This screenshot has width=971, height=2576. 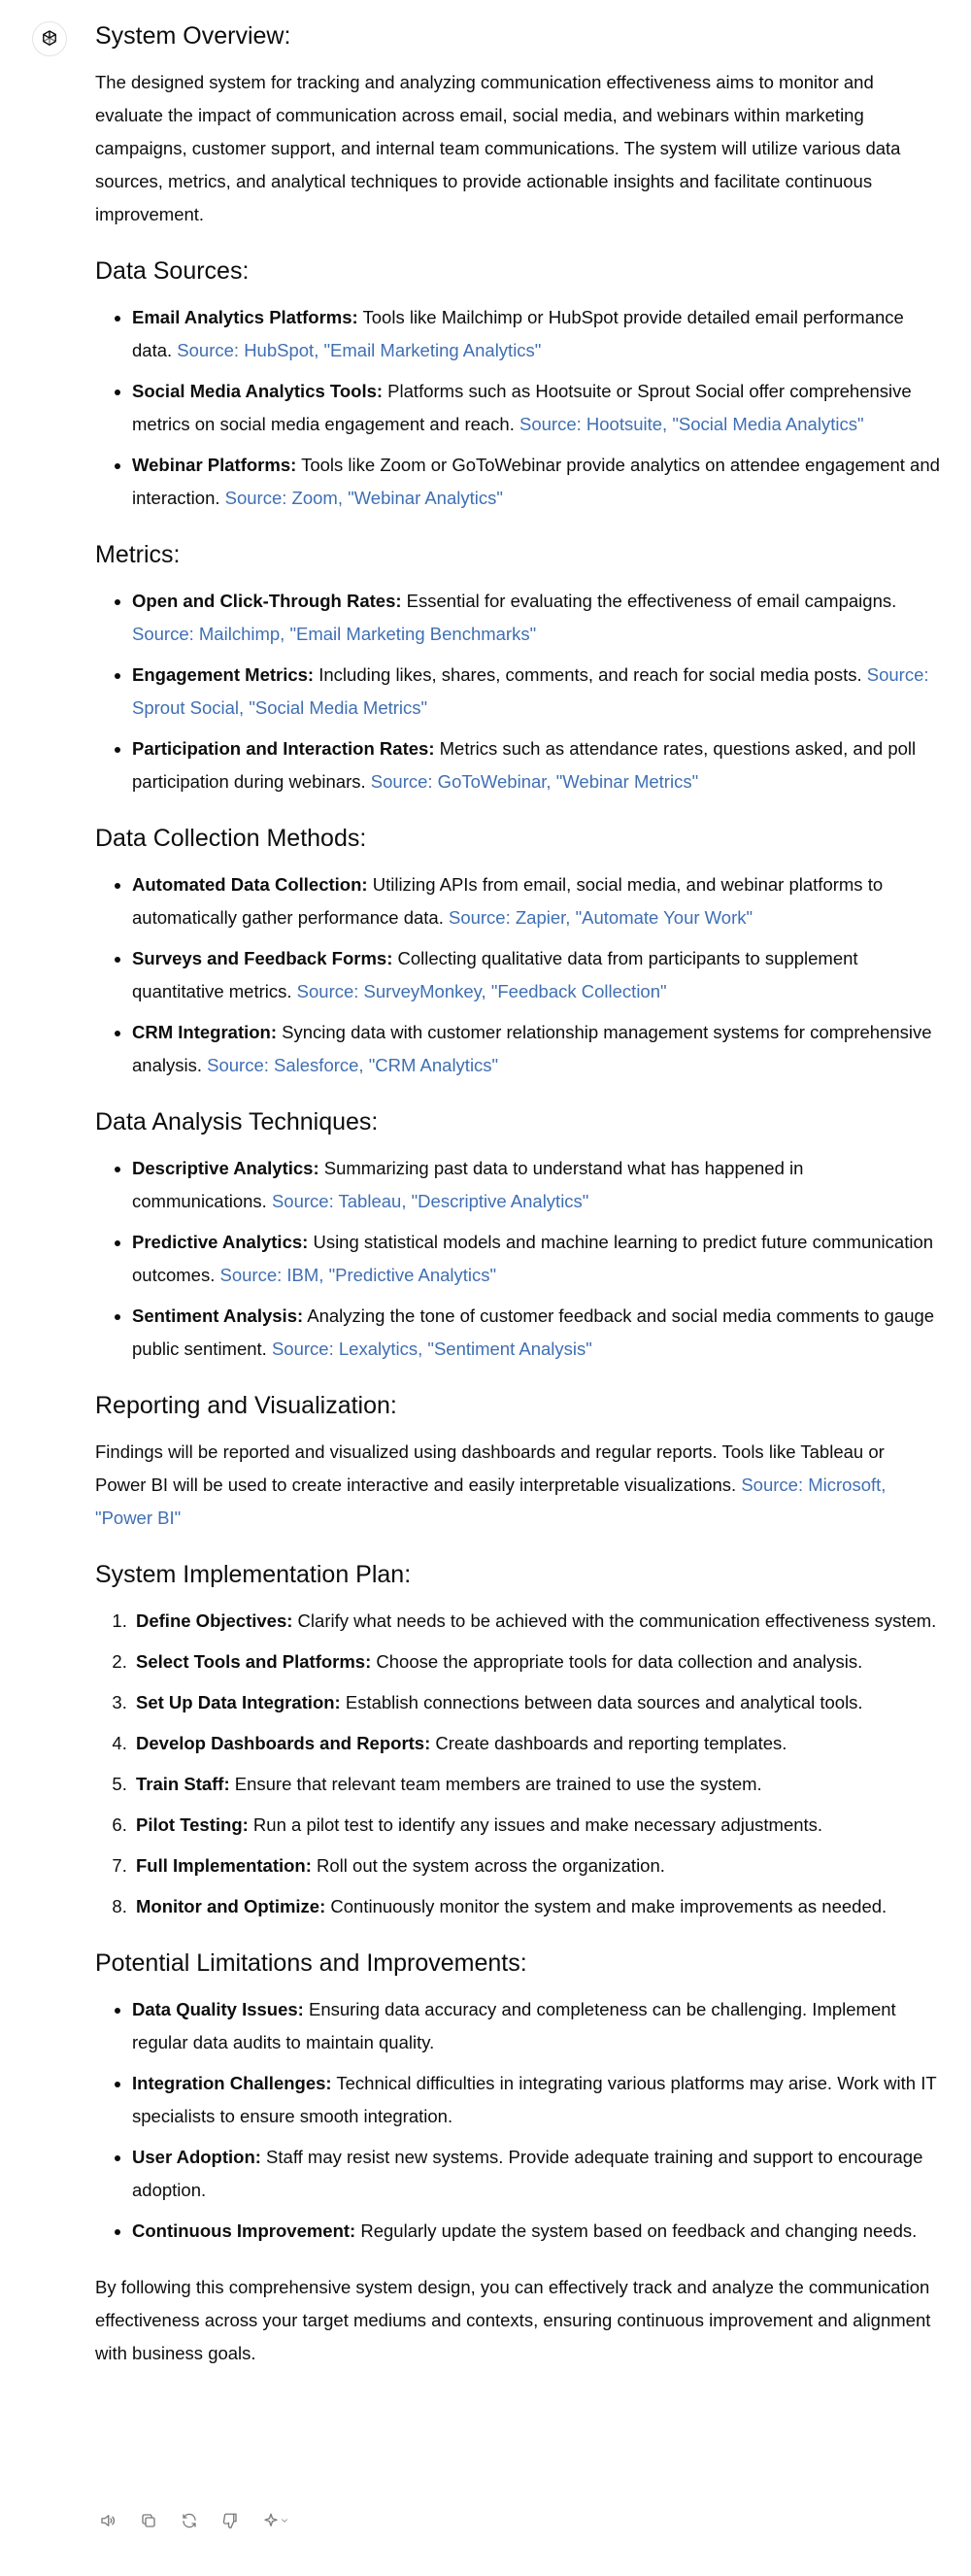 I want to click on item-term: Full Implementation:, so click(x=224, y=1865).